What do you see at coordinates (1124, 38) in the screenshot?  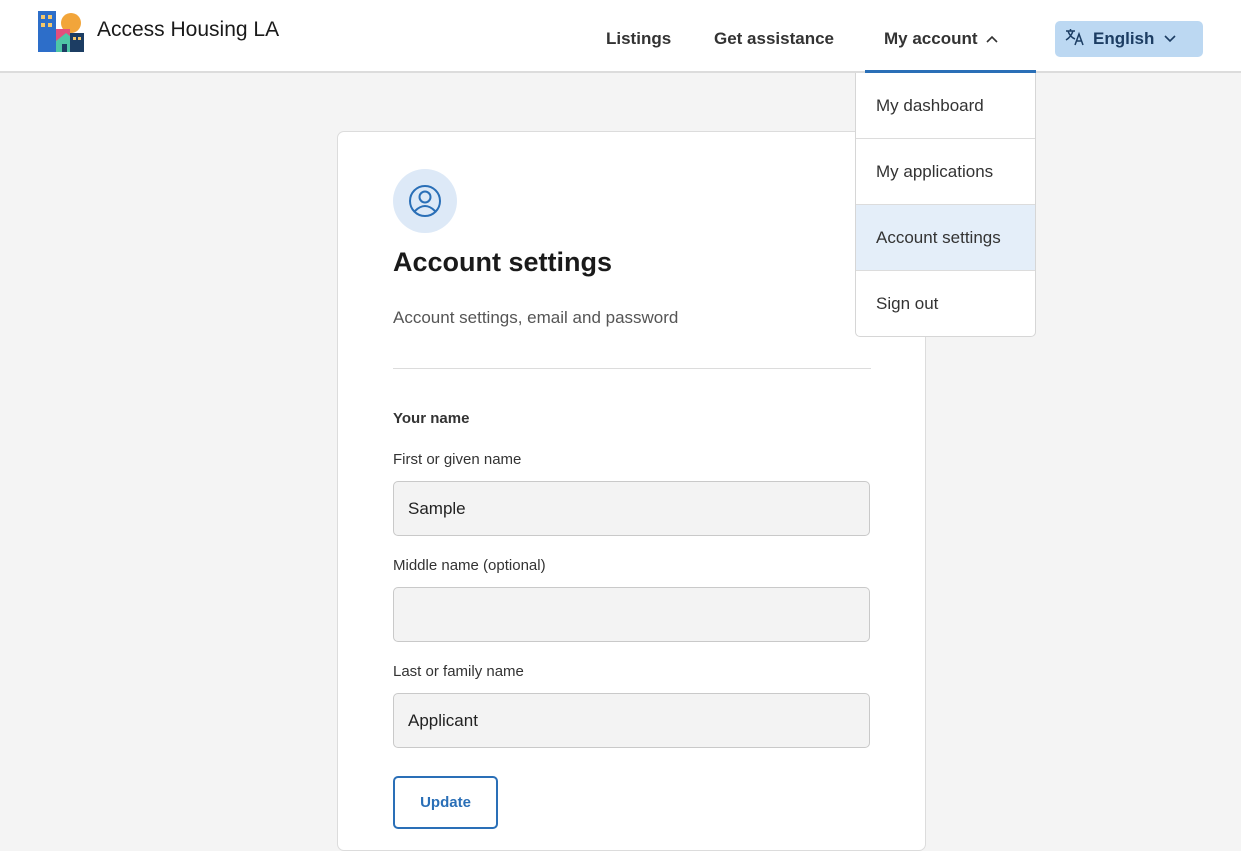 I see `language-label: English` at bounding box center [1124, 38].